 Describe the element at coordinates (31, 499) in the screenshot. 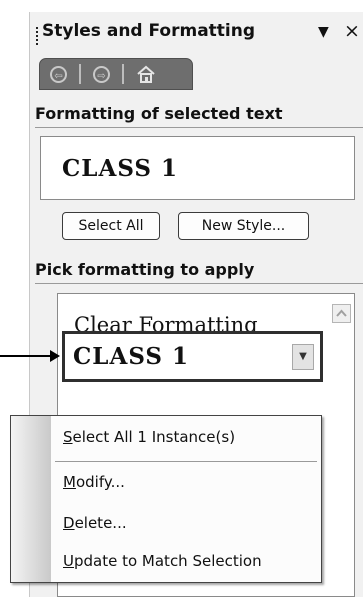

I see `menu-icon-strip` at that location.